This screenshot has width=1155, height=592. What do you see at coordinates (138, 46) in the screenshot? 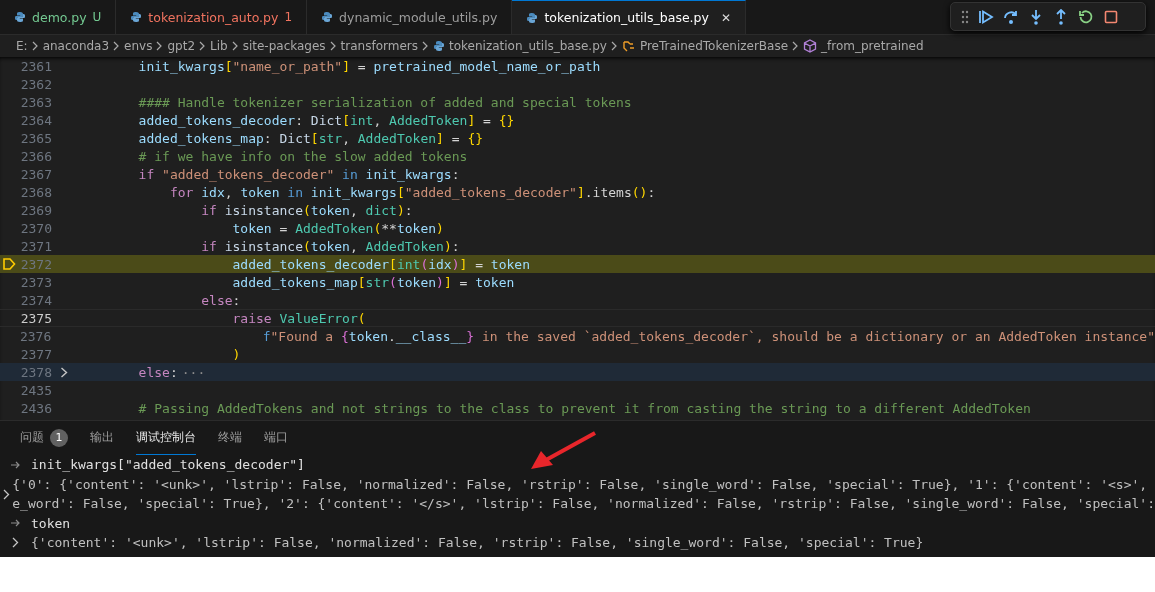
I see `breadcrumb-item: envs` at bounding box center [138, 46].